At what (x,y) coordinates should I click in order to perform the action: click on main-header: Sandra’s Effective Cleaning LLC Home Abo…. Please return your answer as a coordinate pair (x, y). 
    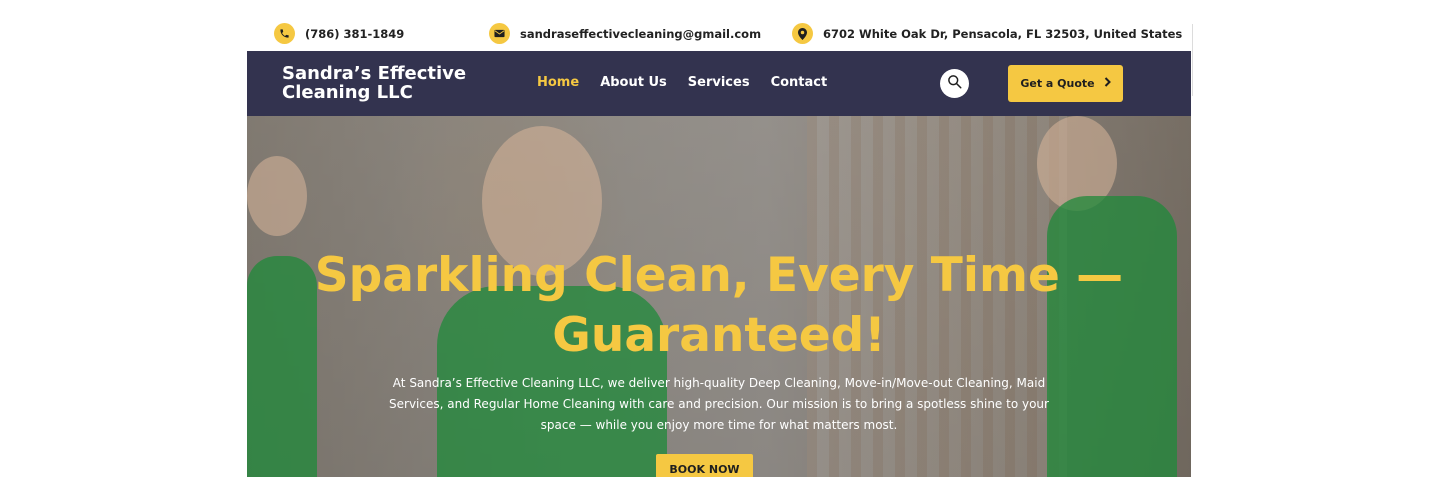
    Looking at the image, I should click on (719, 83).